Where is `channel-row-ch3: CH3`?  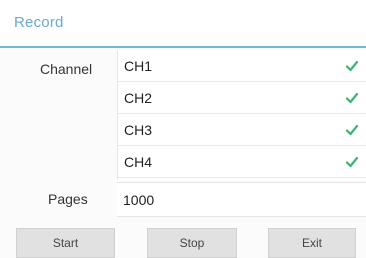
channel-row-ch3: CH3 is located at coordinates (242, 130).